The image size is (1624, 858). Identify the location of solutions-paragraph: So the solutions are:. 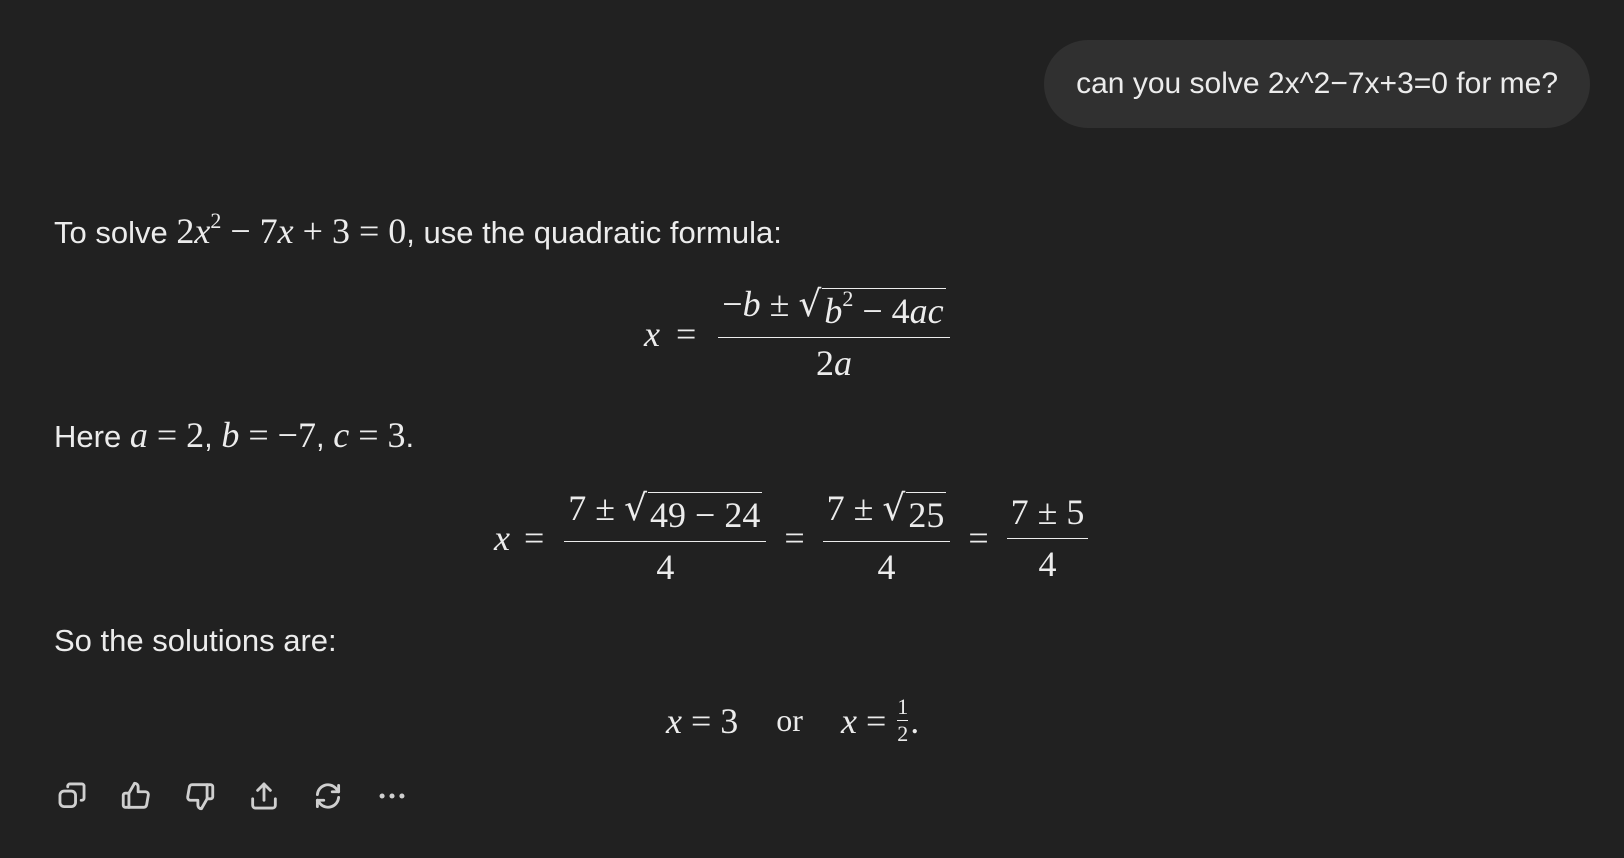
(195, 640).